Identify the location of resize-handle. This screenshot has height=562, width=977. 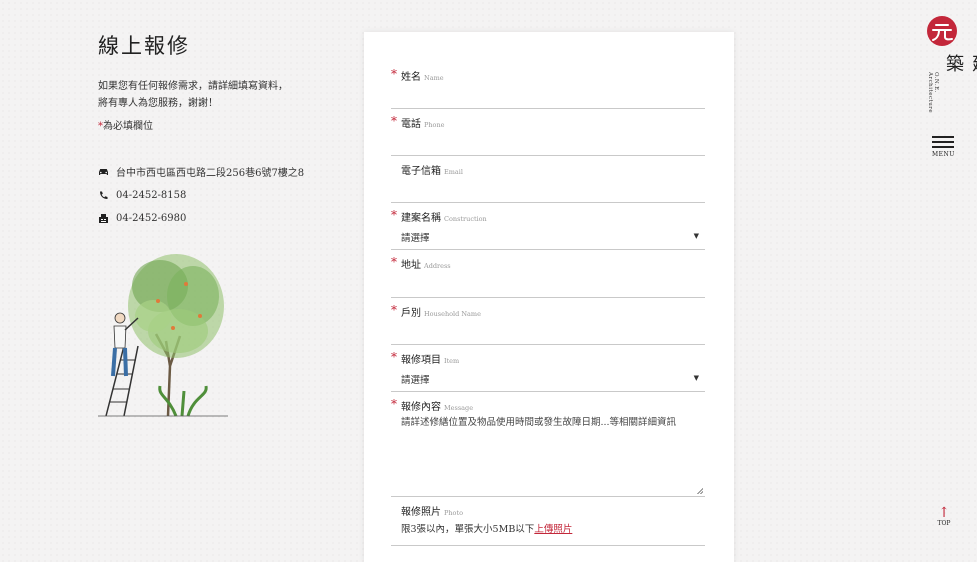
(700, 491).